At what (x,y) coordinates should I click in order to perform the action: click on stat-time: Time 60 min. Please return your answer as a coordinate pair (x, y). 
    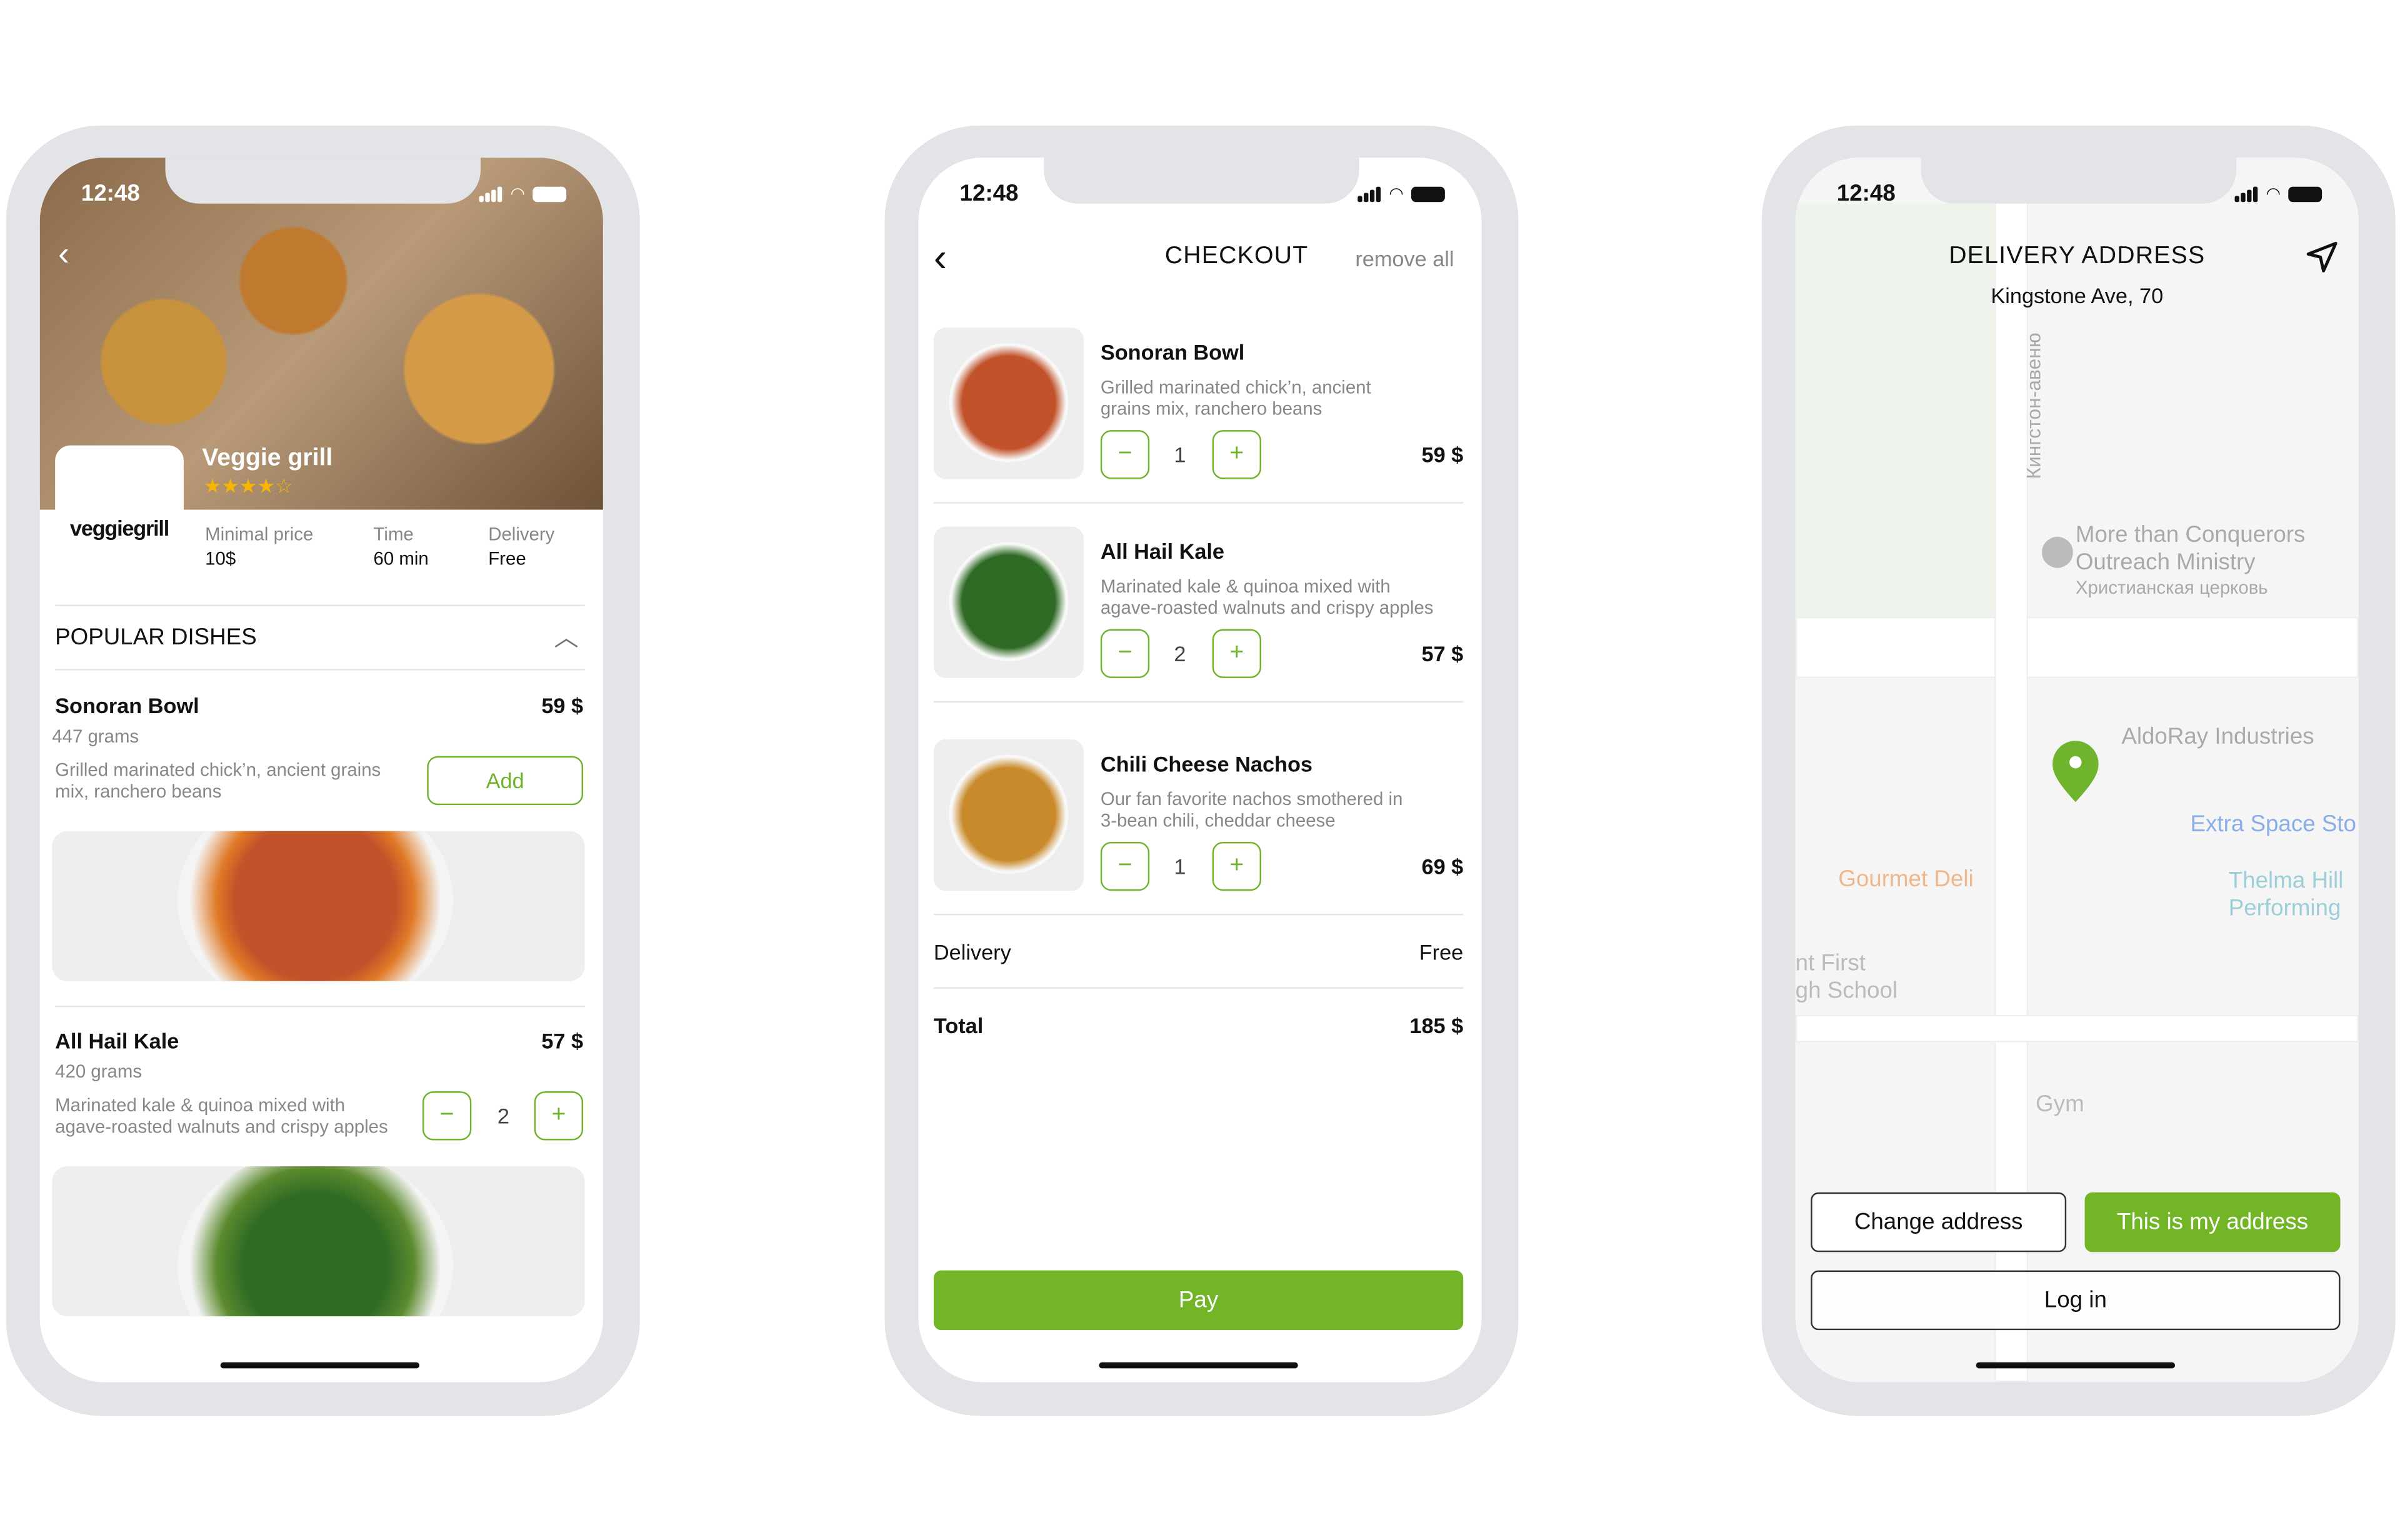
    Looking at the image, I should click on (401, 546).